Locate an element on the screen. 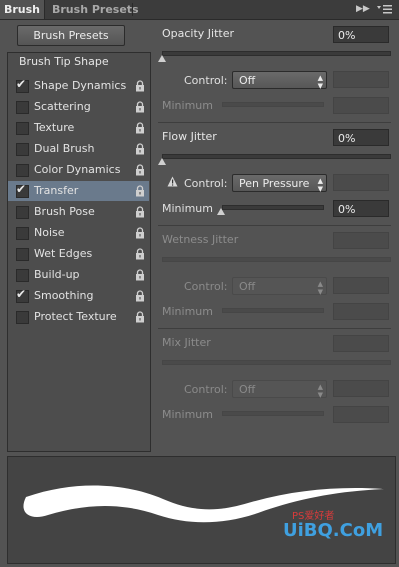 The image size is (399, 567). opacity-minimum-field is located at coordinates (361, 105).